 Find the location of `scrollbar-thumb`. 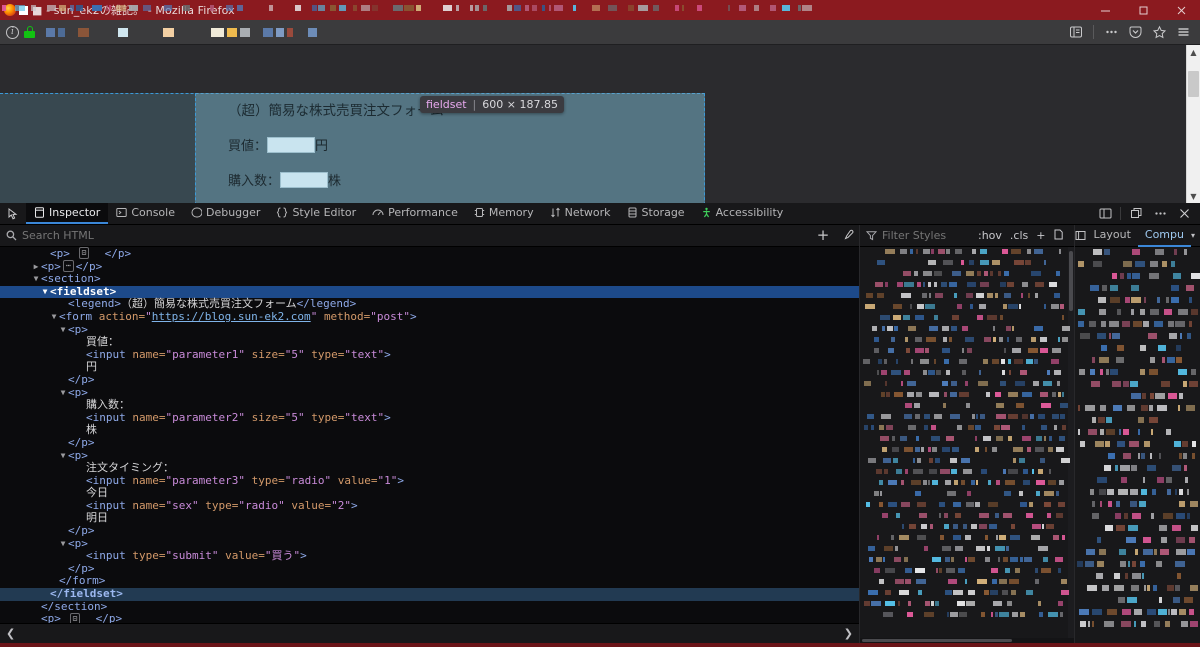

scrollbar-thumb is located at coordinates (1193, 84).